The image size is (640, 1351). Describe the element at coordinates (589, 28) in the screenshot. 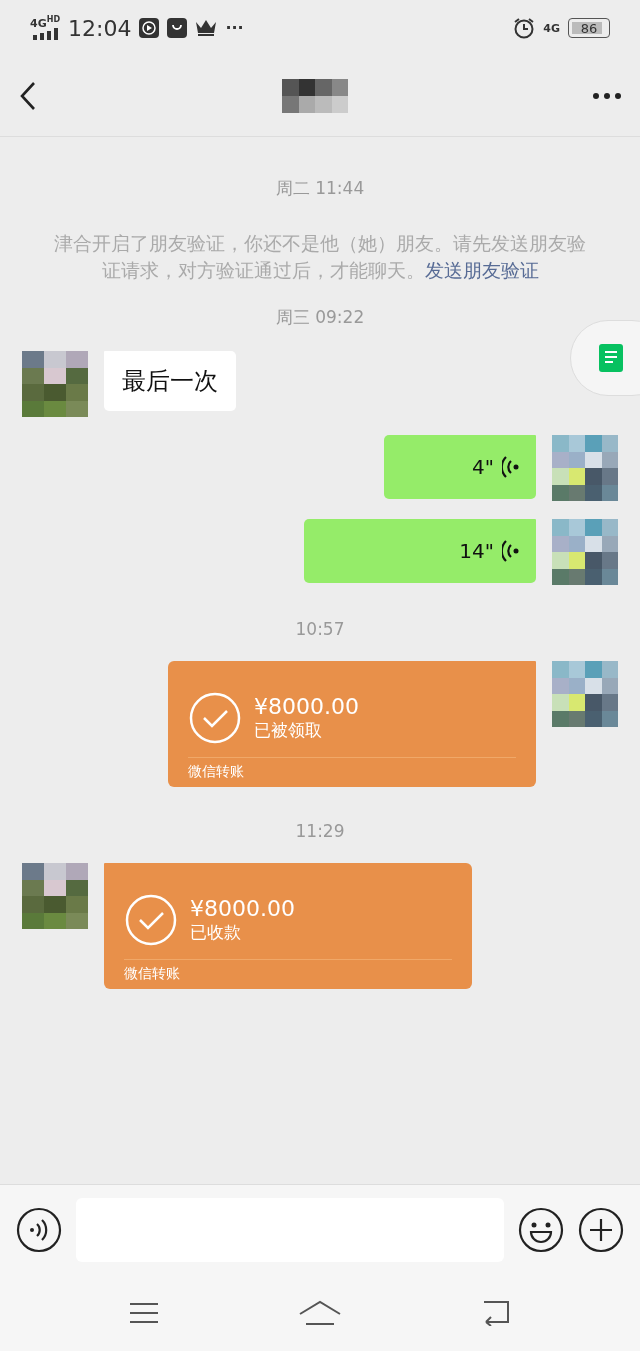

I see `battery-level: 86` at that location.